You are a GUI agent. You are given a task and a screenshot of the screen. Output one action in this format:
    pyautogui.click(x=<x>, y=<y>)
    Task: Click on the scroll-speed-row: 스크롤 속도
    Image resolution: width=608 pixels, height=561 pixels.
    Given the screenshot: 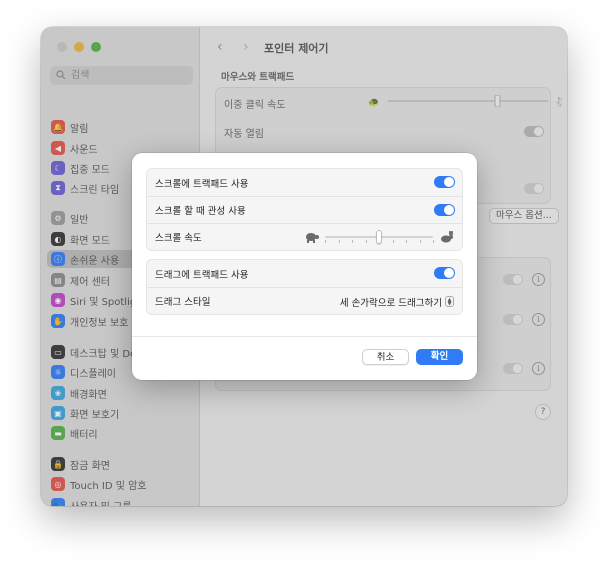 What is the action you would take?
    pyautogui.click(x=304, y=236)
    